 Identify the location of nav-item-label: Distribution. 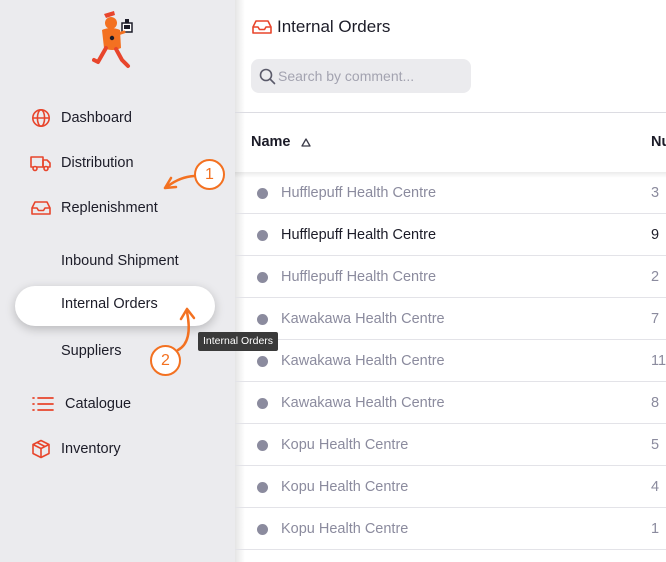
(97, 163).